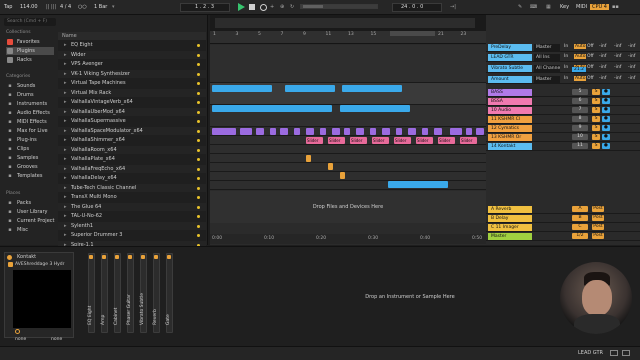 The width and height of the screenshot is (640, 360). I want to click on file-row: ▸ ValhallaPlate_x64, so click(132, 159).